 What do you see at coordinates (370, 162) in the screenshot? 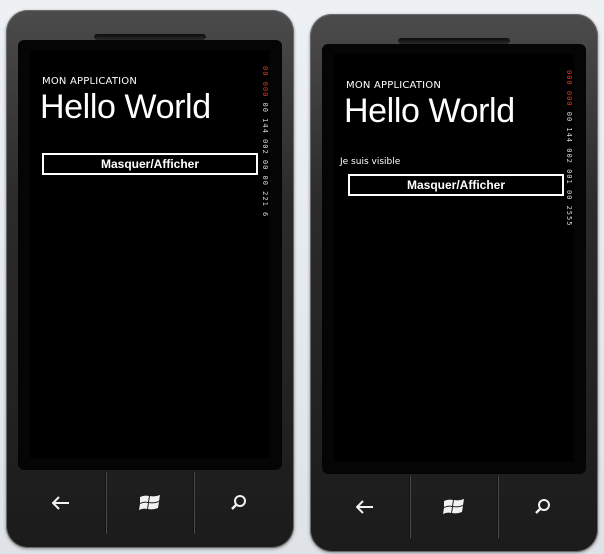
I see `visibility-status-text: Je suis visible` at bounding box center [370, 162].